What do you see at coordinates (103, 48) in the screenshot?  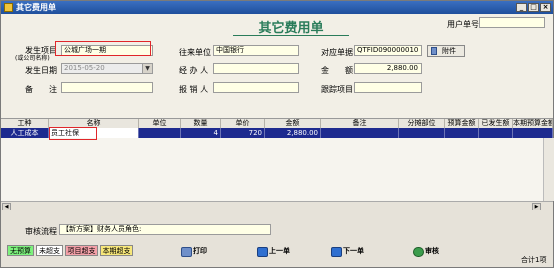 I see `highlight-box-project` at bounding box center [103, 48].